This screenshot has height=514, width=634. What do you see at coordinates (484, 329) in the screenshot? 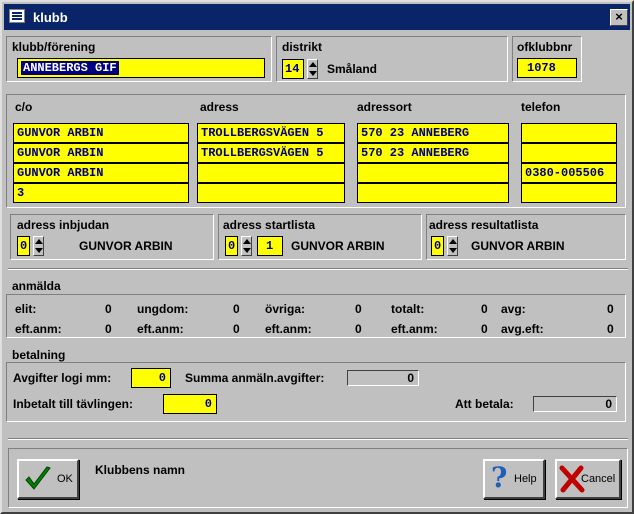
I see `eftanm-value-4: 0` at bounding box center [484, 329].